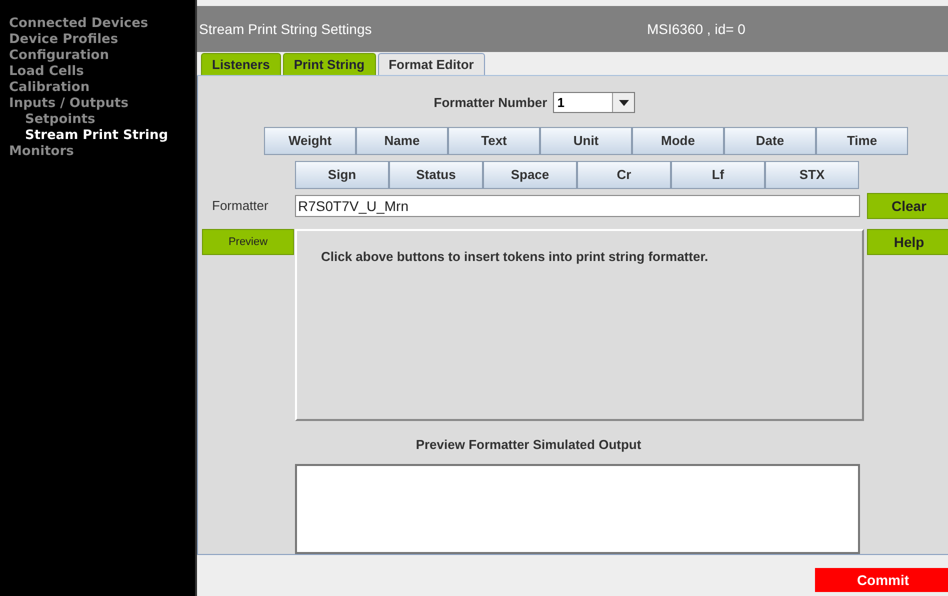 The image size is (948, 596). I want to click on token-button: STX, so click(812, 175).